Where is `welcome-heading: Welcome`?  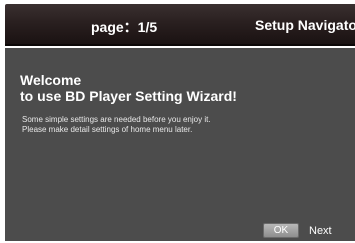
welcome-heading: Welcome is located at coordinates (51, 80).